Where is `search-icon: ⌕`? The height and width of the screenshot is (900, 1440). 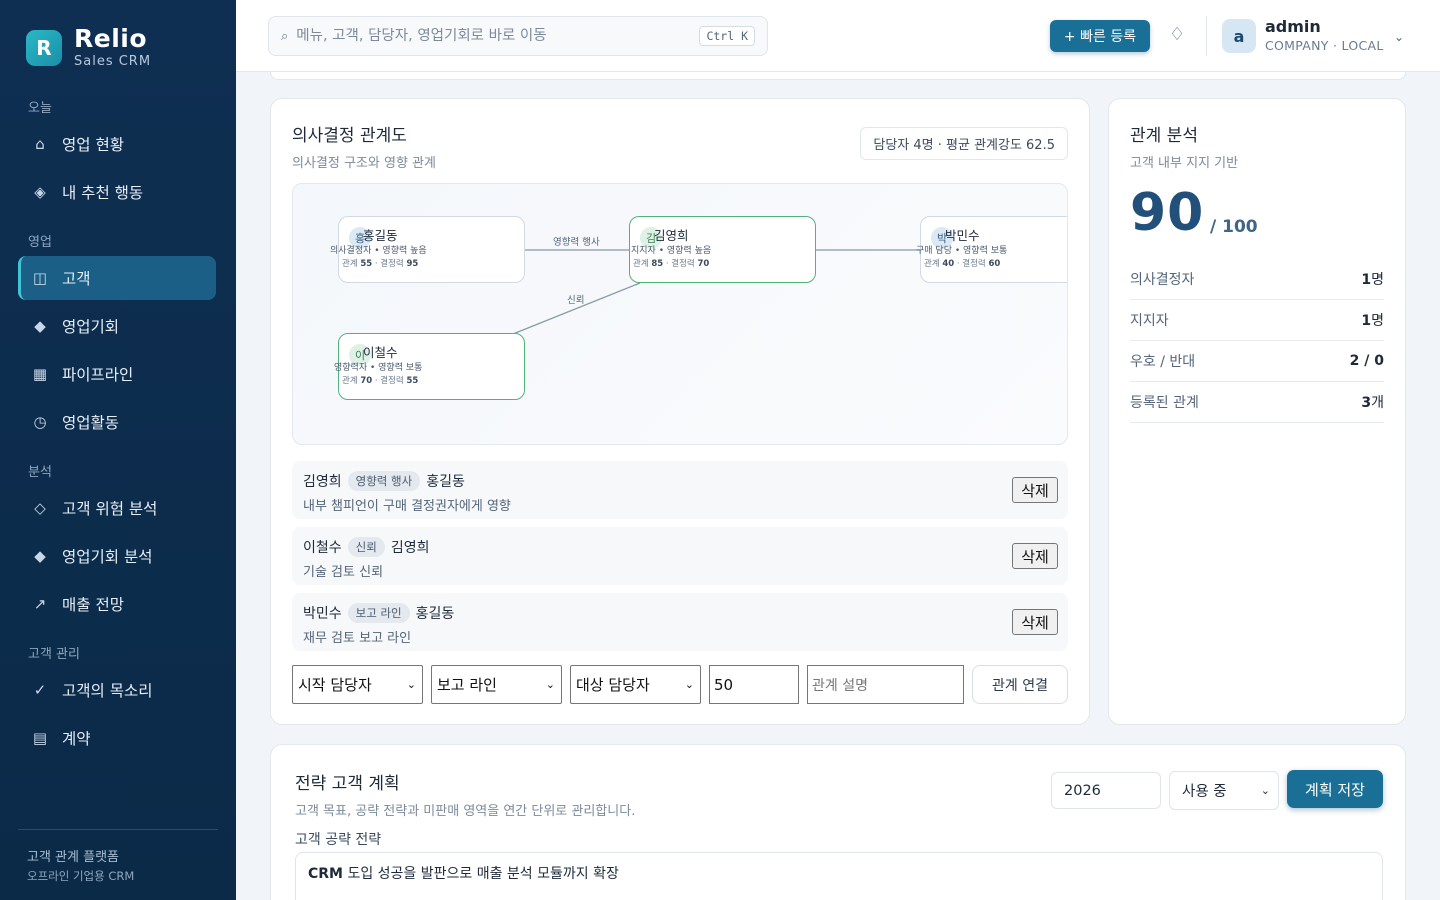 search-icon: ⌕ is located at coordinates (285, 36).